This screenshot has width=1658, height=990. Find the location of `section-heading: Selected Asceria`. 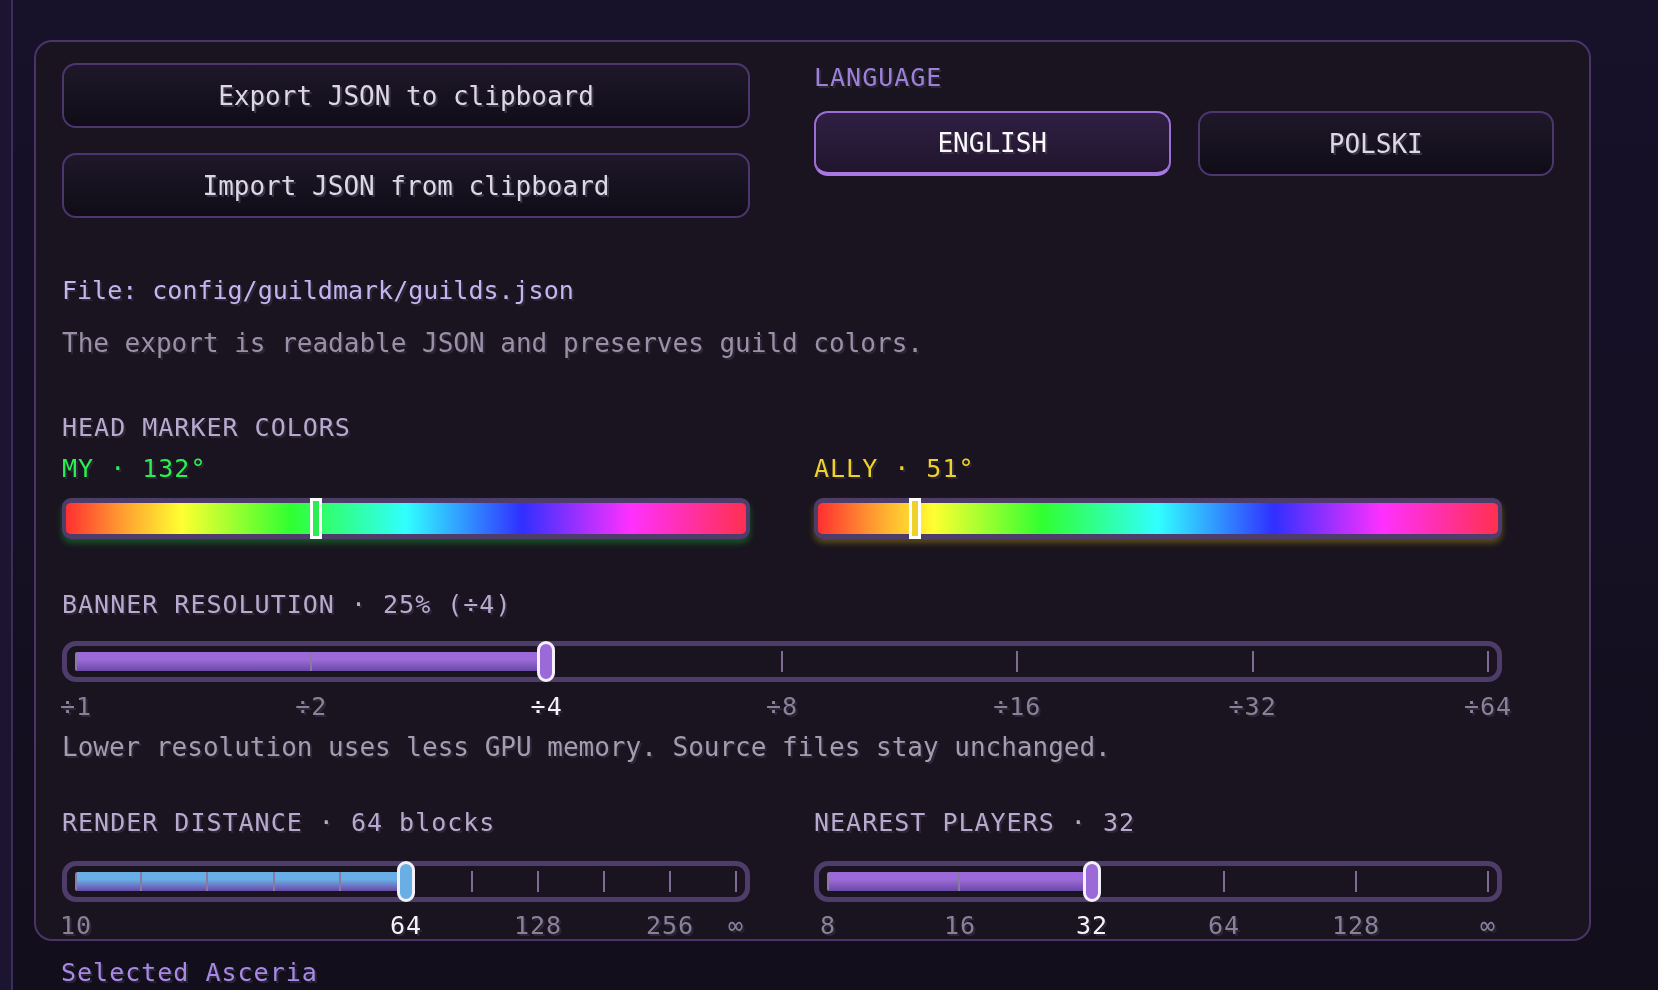

section-heading: Selected Asceria is located at coordinates (189, 973).